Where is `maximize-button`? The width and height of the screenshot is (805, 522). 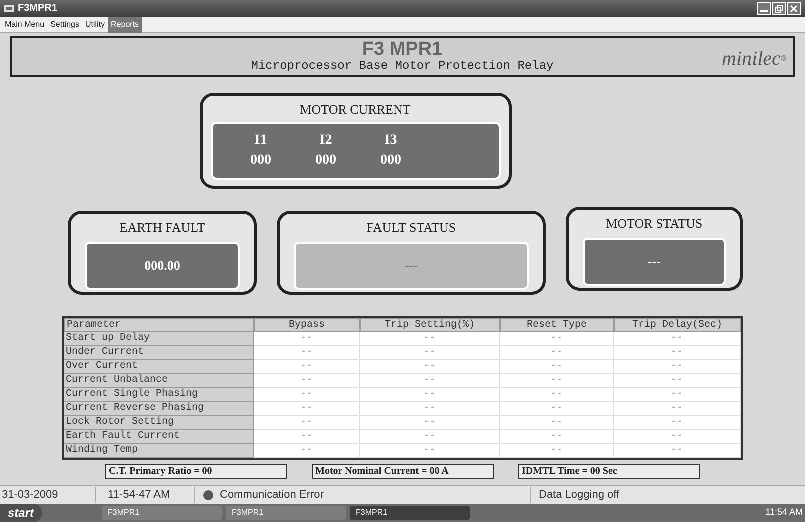
maximize-button is located at coordinates (779, 8).